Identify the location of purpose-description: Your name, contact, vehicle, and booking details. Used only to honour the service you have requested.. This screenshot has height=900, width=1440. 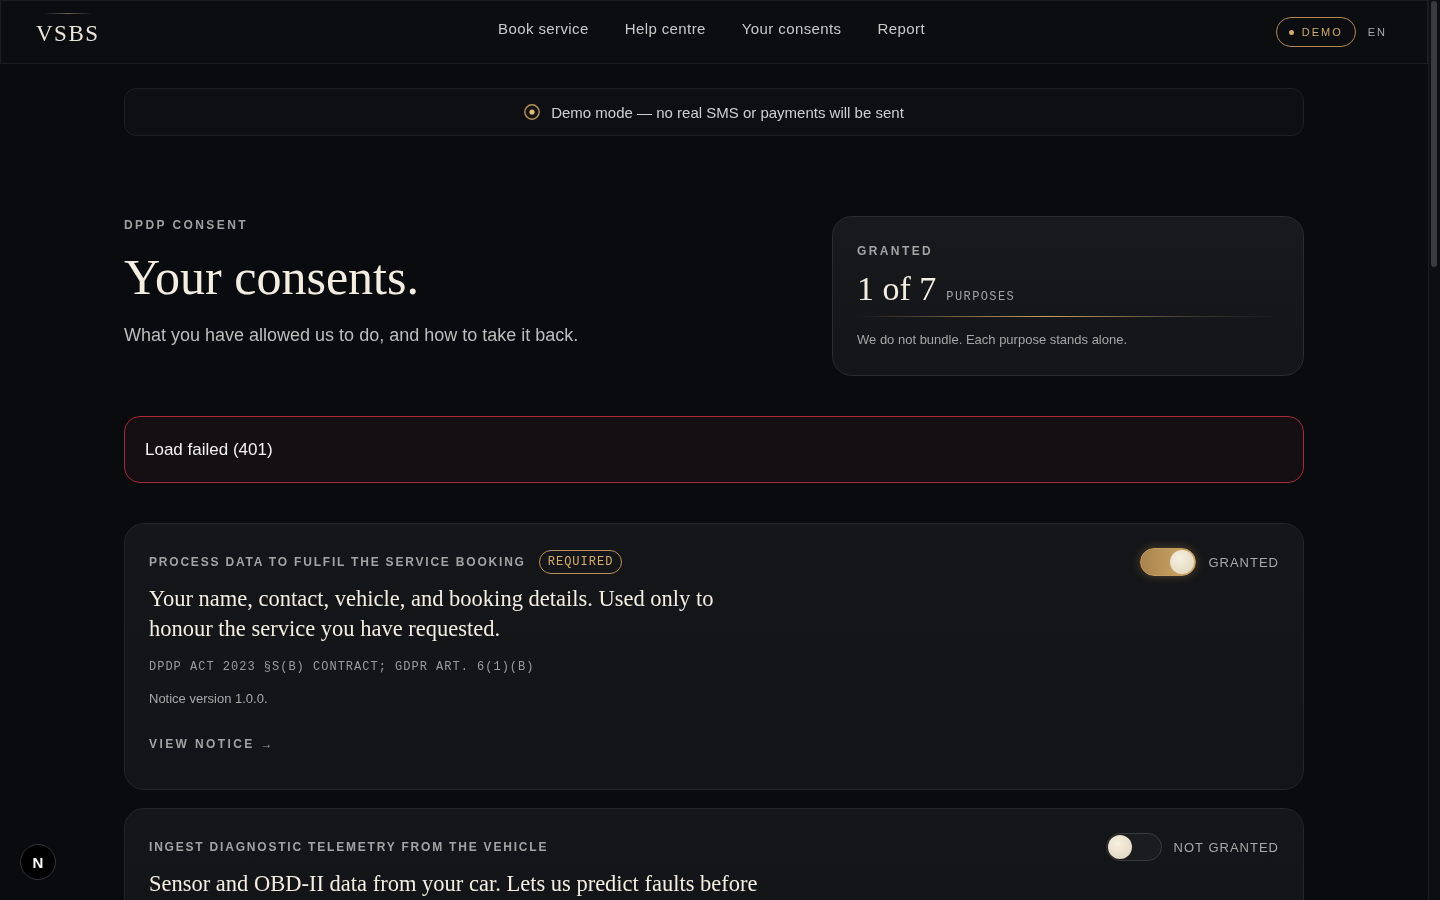
(432, 614).